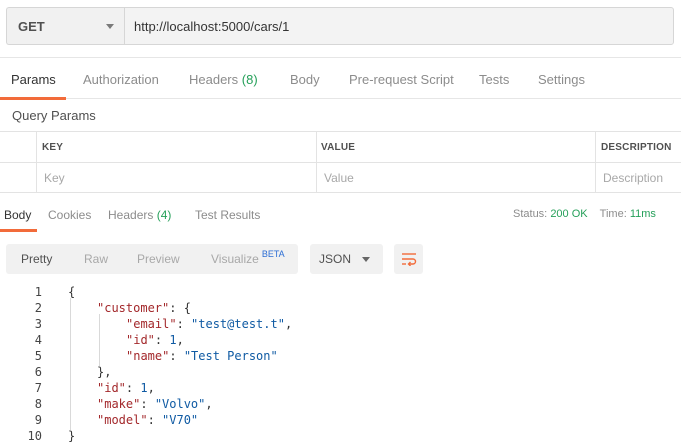 This screenshot has width=681, height=447. Describe the element at coordinates (121, 79) in the screenshot. I see `tab-authorization: Authorization` at that location.